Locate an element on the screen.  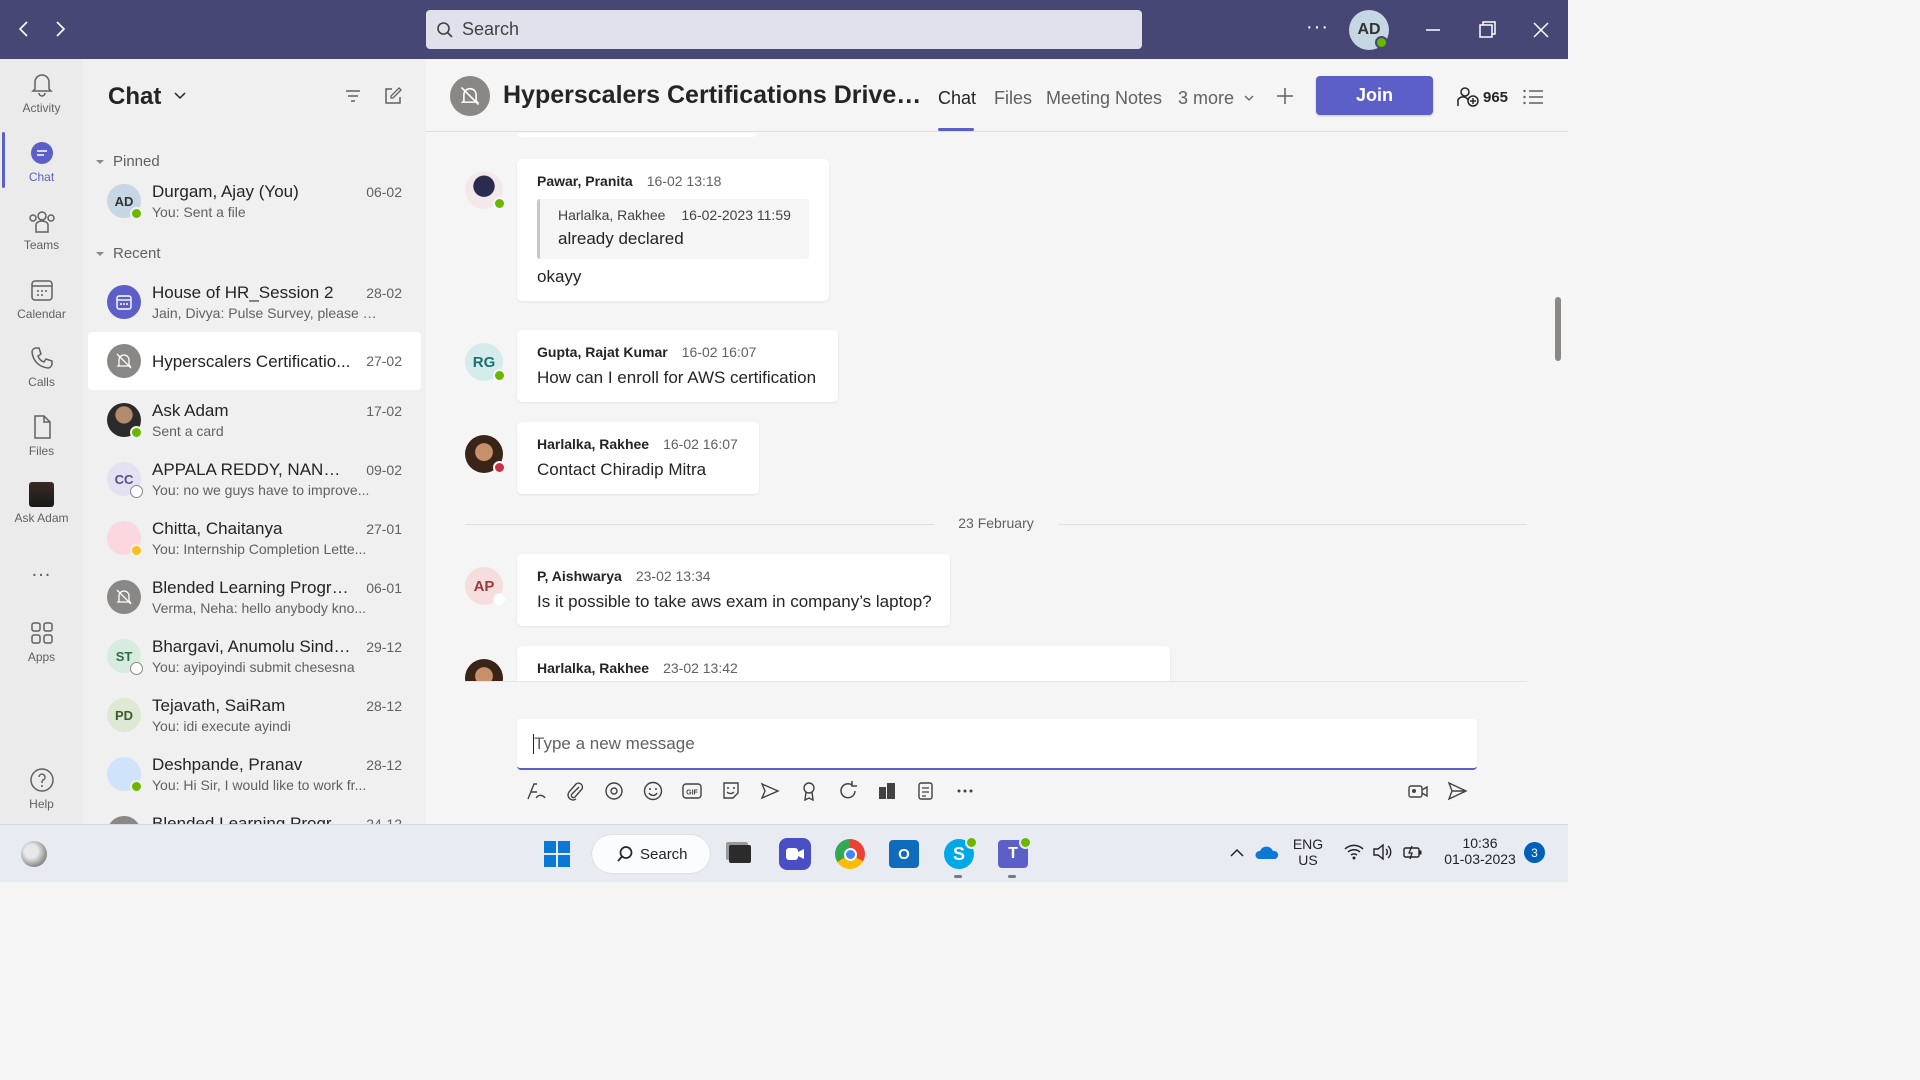
new-chat-icon is located at coordinates (393, 96).